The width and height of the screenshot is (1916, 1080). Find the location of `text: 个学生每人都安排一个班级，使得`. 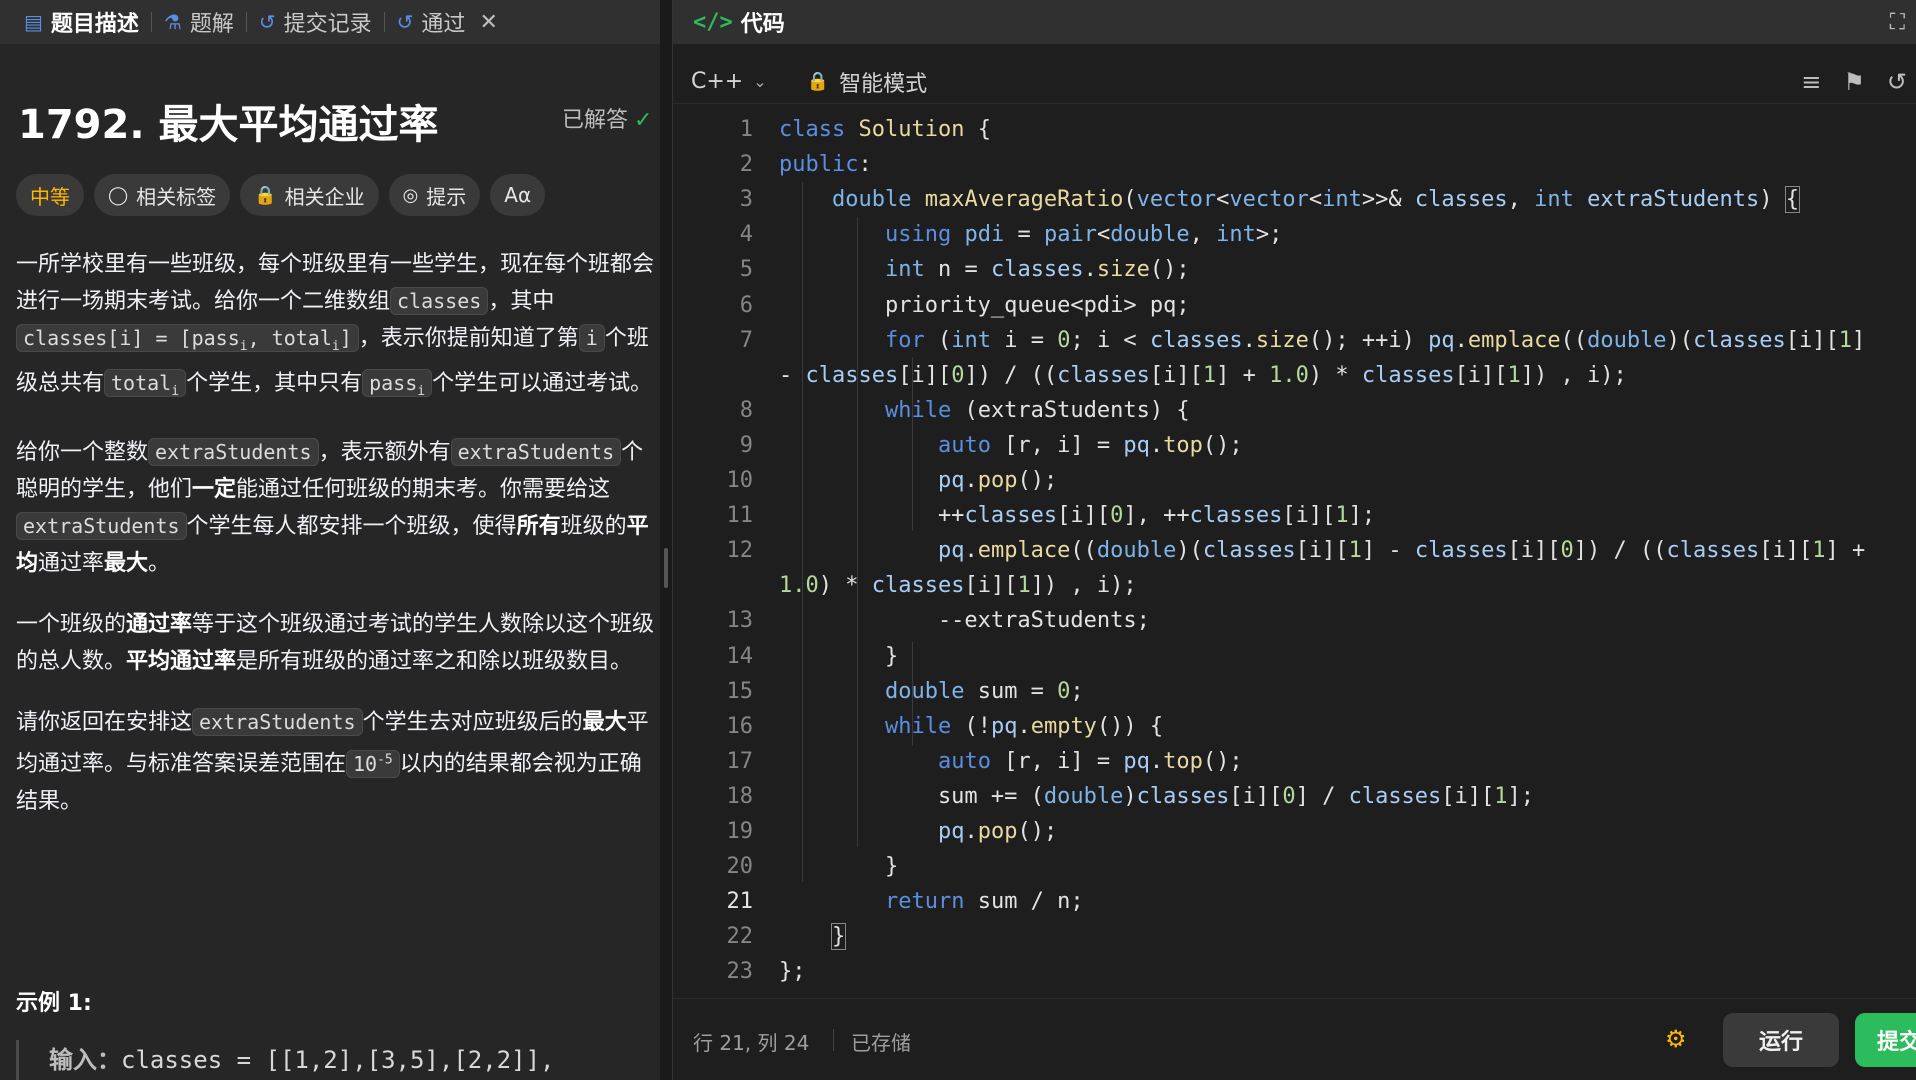

text: 个学生每人都安排一个班级，使得 is located at coordinates (351, 526).